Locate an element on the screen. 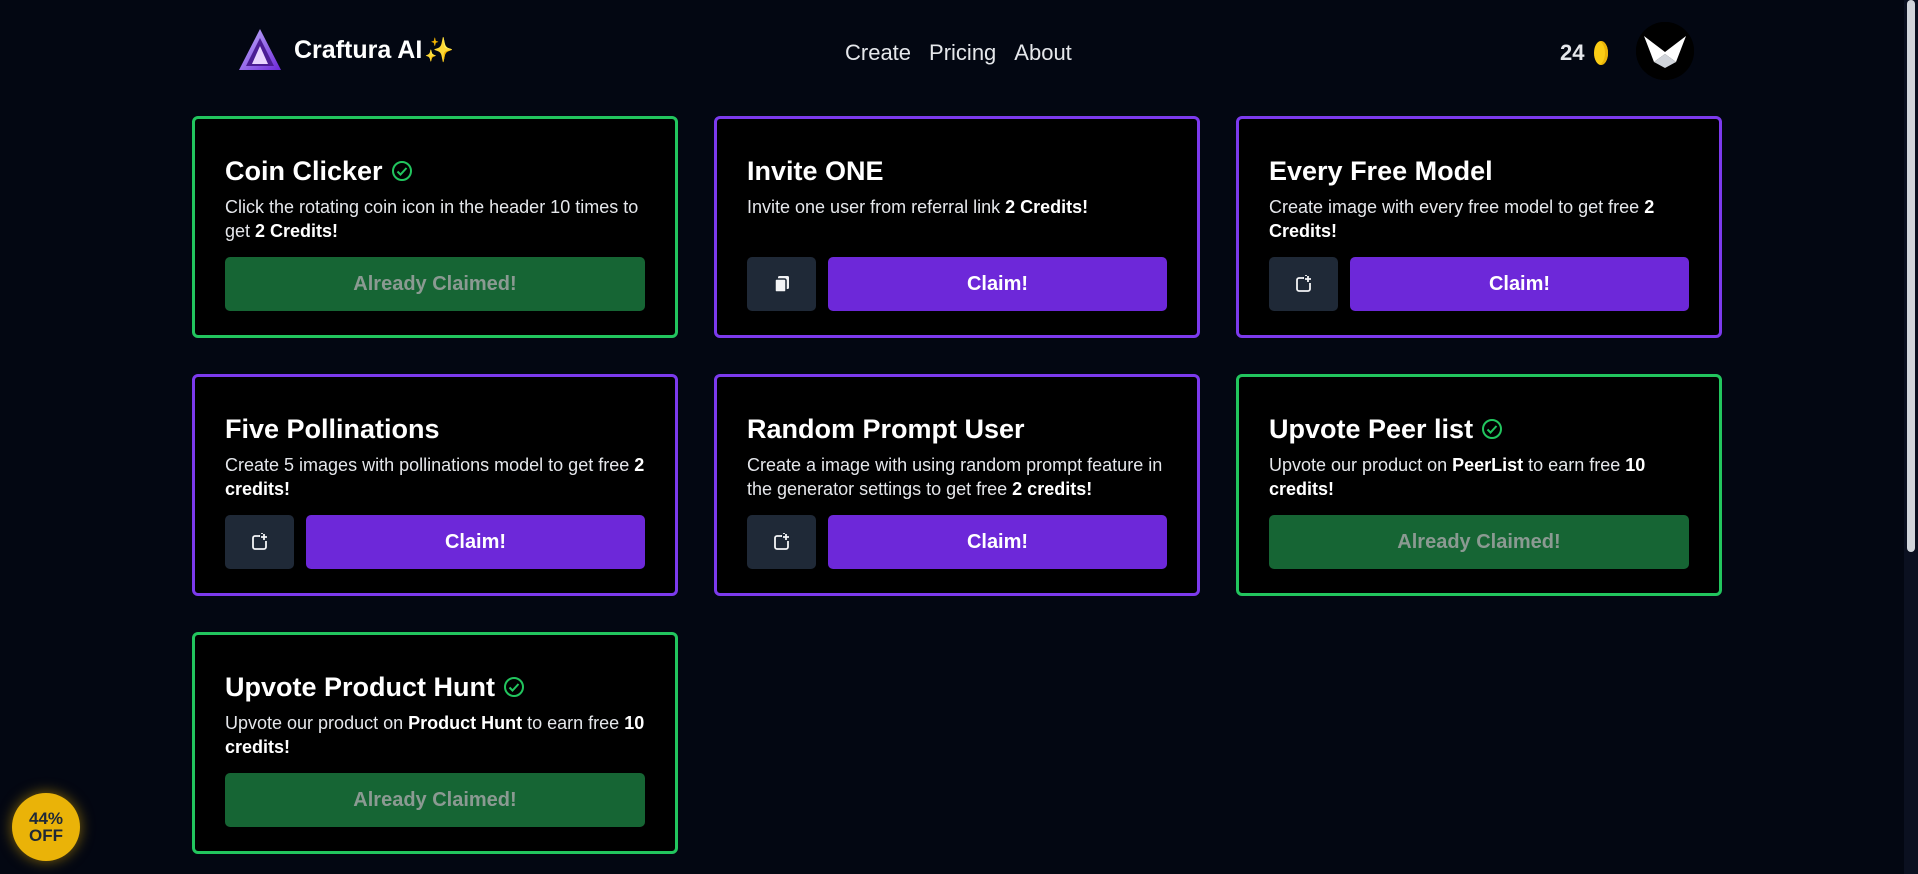 This screenshot has height=874, width=1918. credits-display: 24 is located at coordinates (1584, 53).